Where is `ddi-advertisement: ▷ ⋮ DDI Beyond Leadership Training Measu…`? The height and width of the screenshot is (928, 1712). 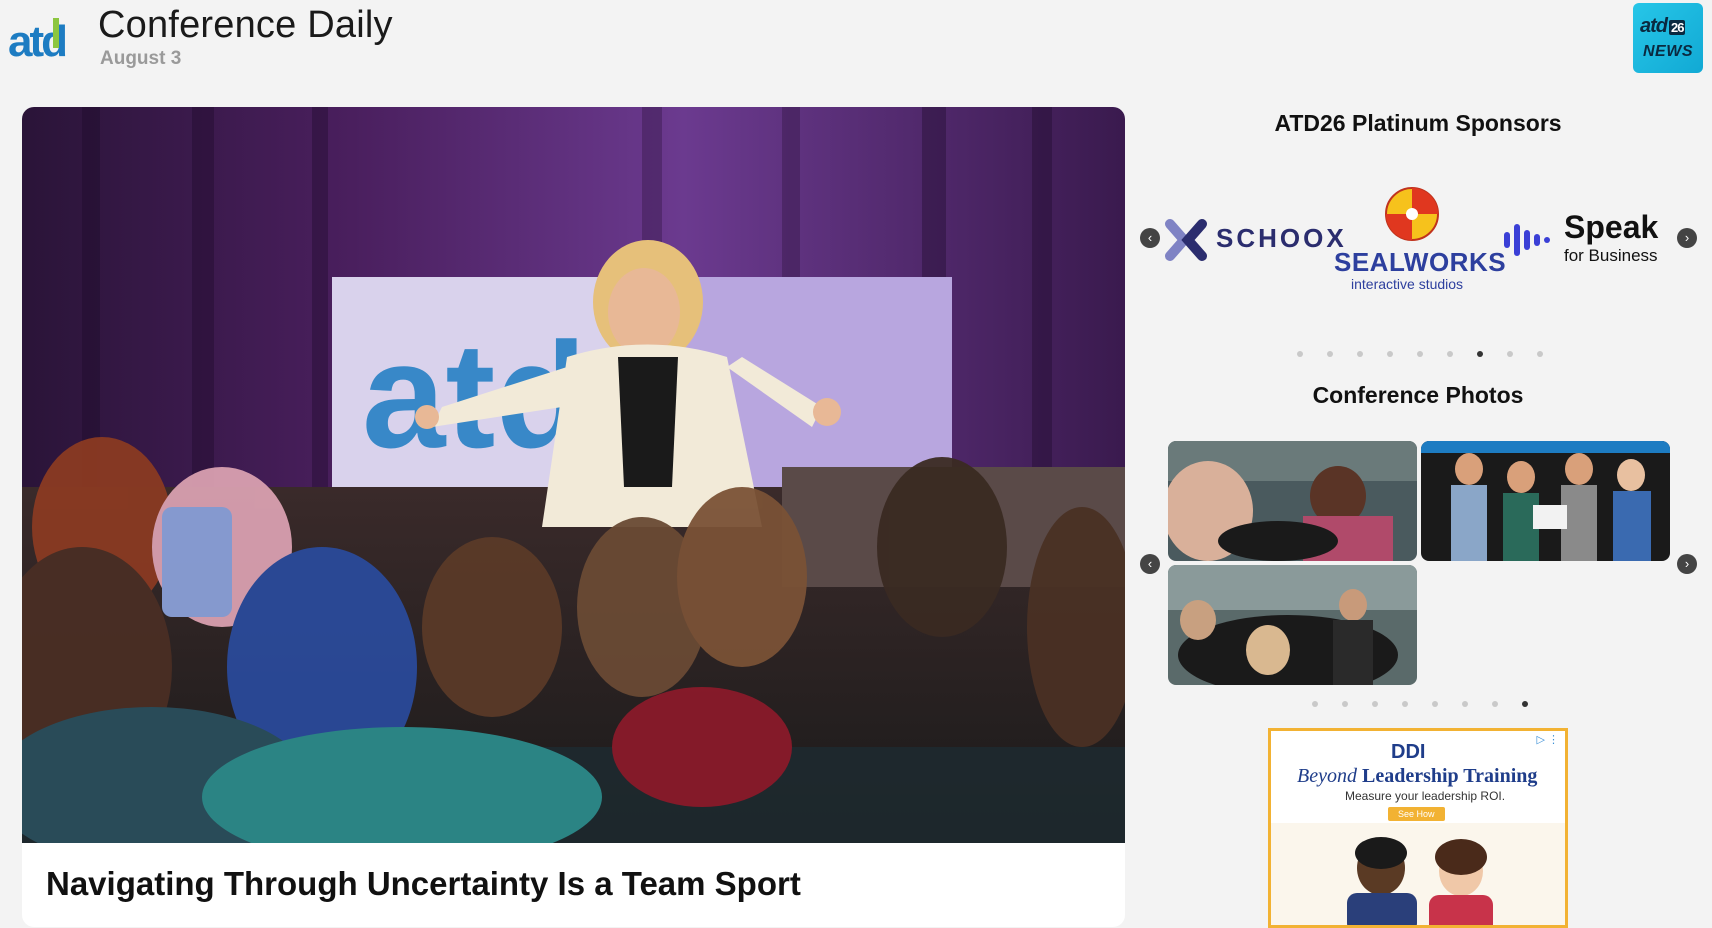
ddi-advertisement: ▷ ⋮ DDI Beyond Leadership Training Measu… is located at coordinates (1418, 828).